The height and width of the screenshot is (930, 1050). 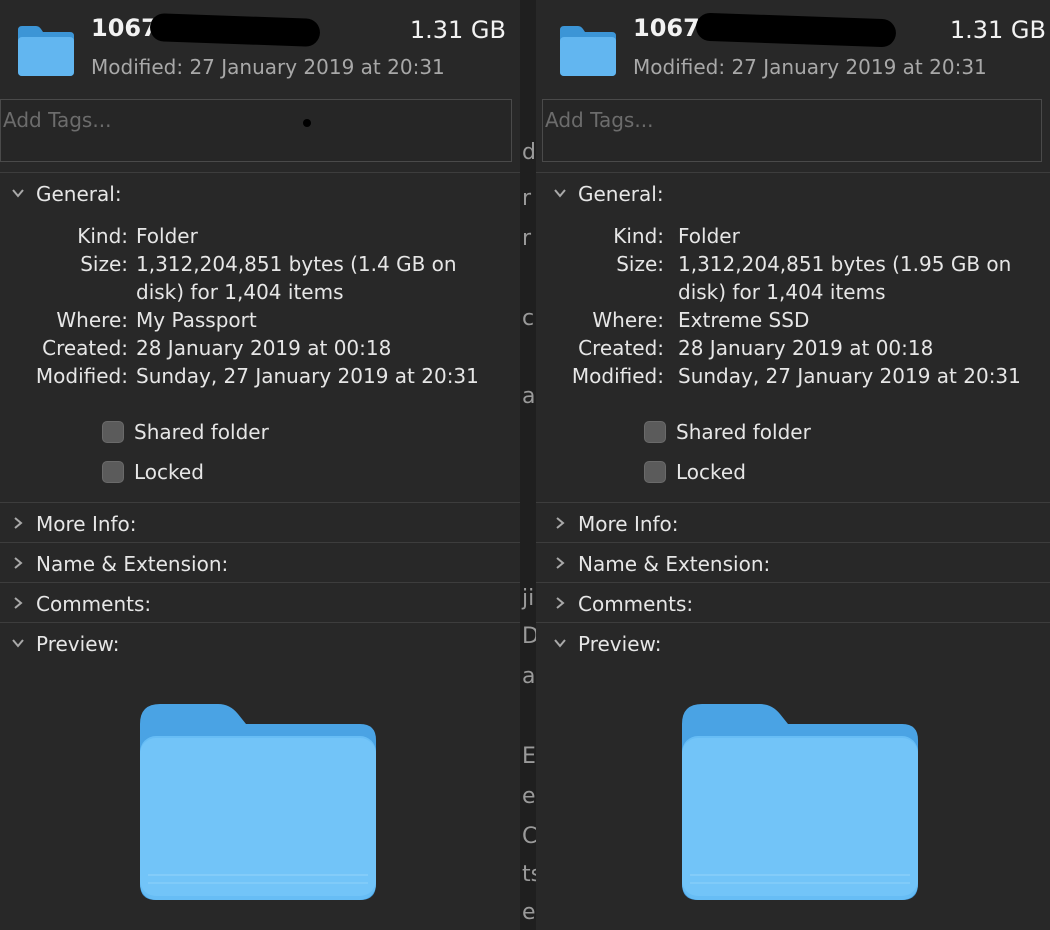 I want to click on info-row-where: Where: My Passport, so click(x=260, y=322).